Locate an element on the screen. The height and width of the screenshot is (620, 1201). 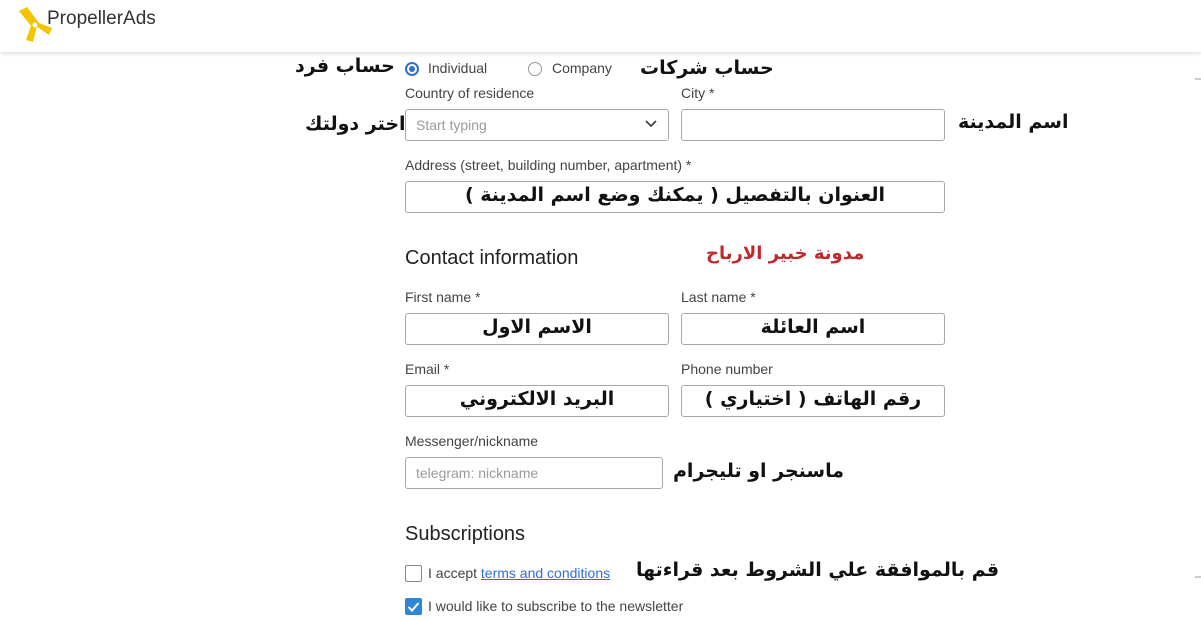
country-label: Country of residence is located at coordinates (470, 93).